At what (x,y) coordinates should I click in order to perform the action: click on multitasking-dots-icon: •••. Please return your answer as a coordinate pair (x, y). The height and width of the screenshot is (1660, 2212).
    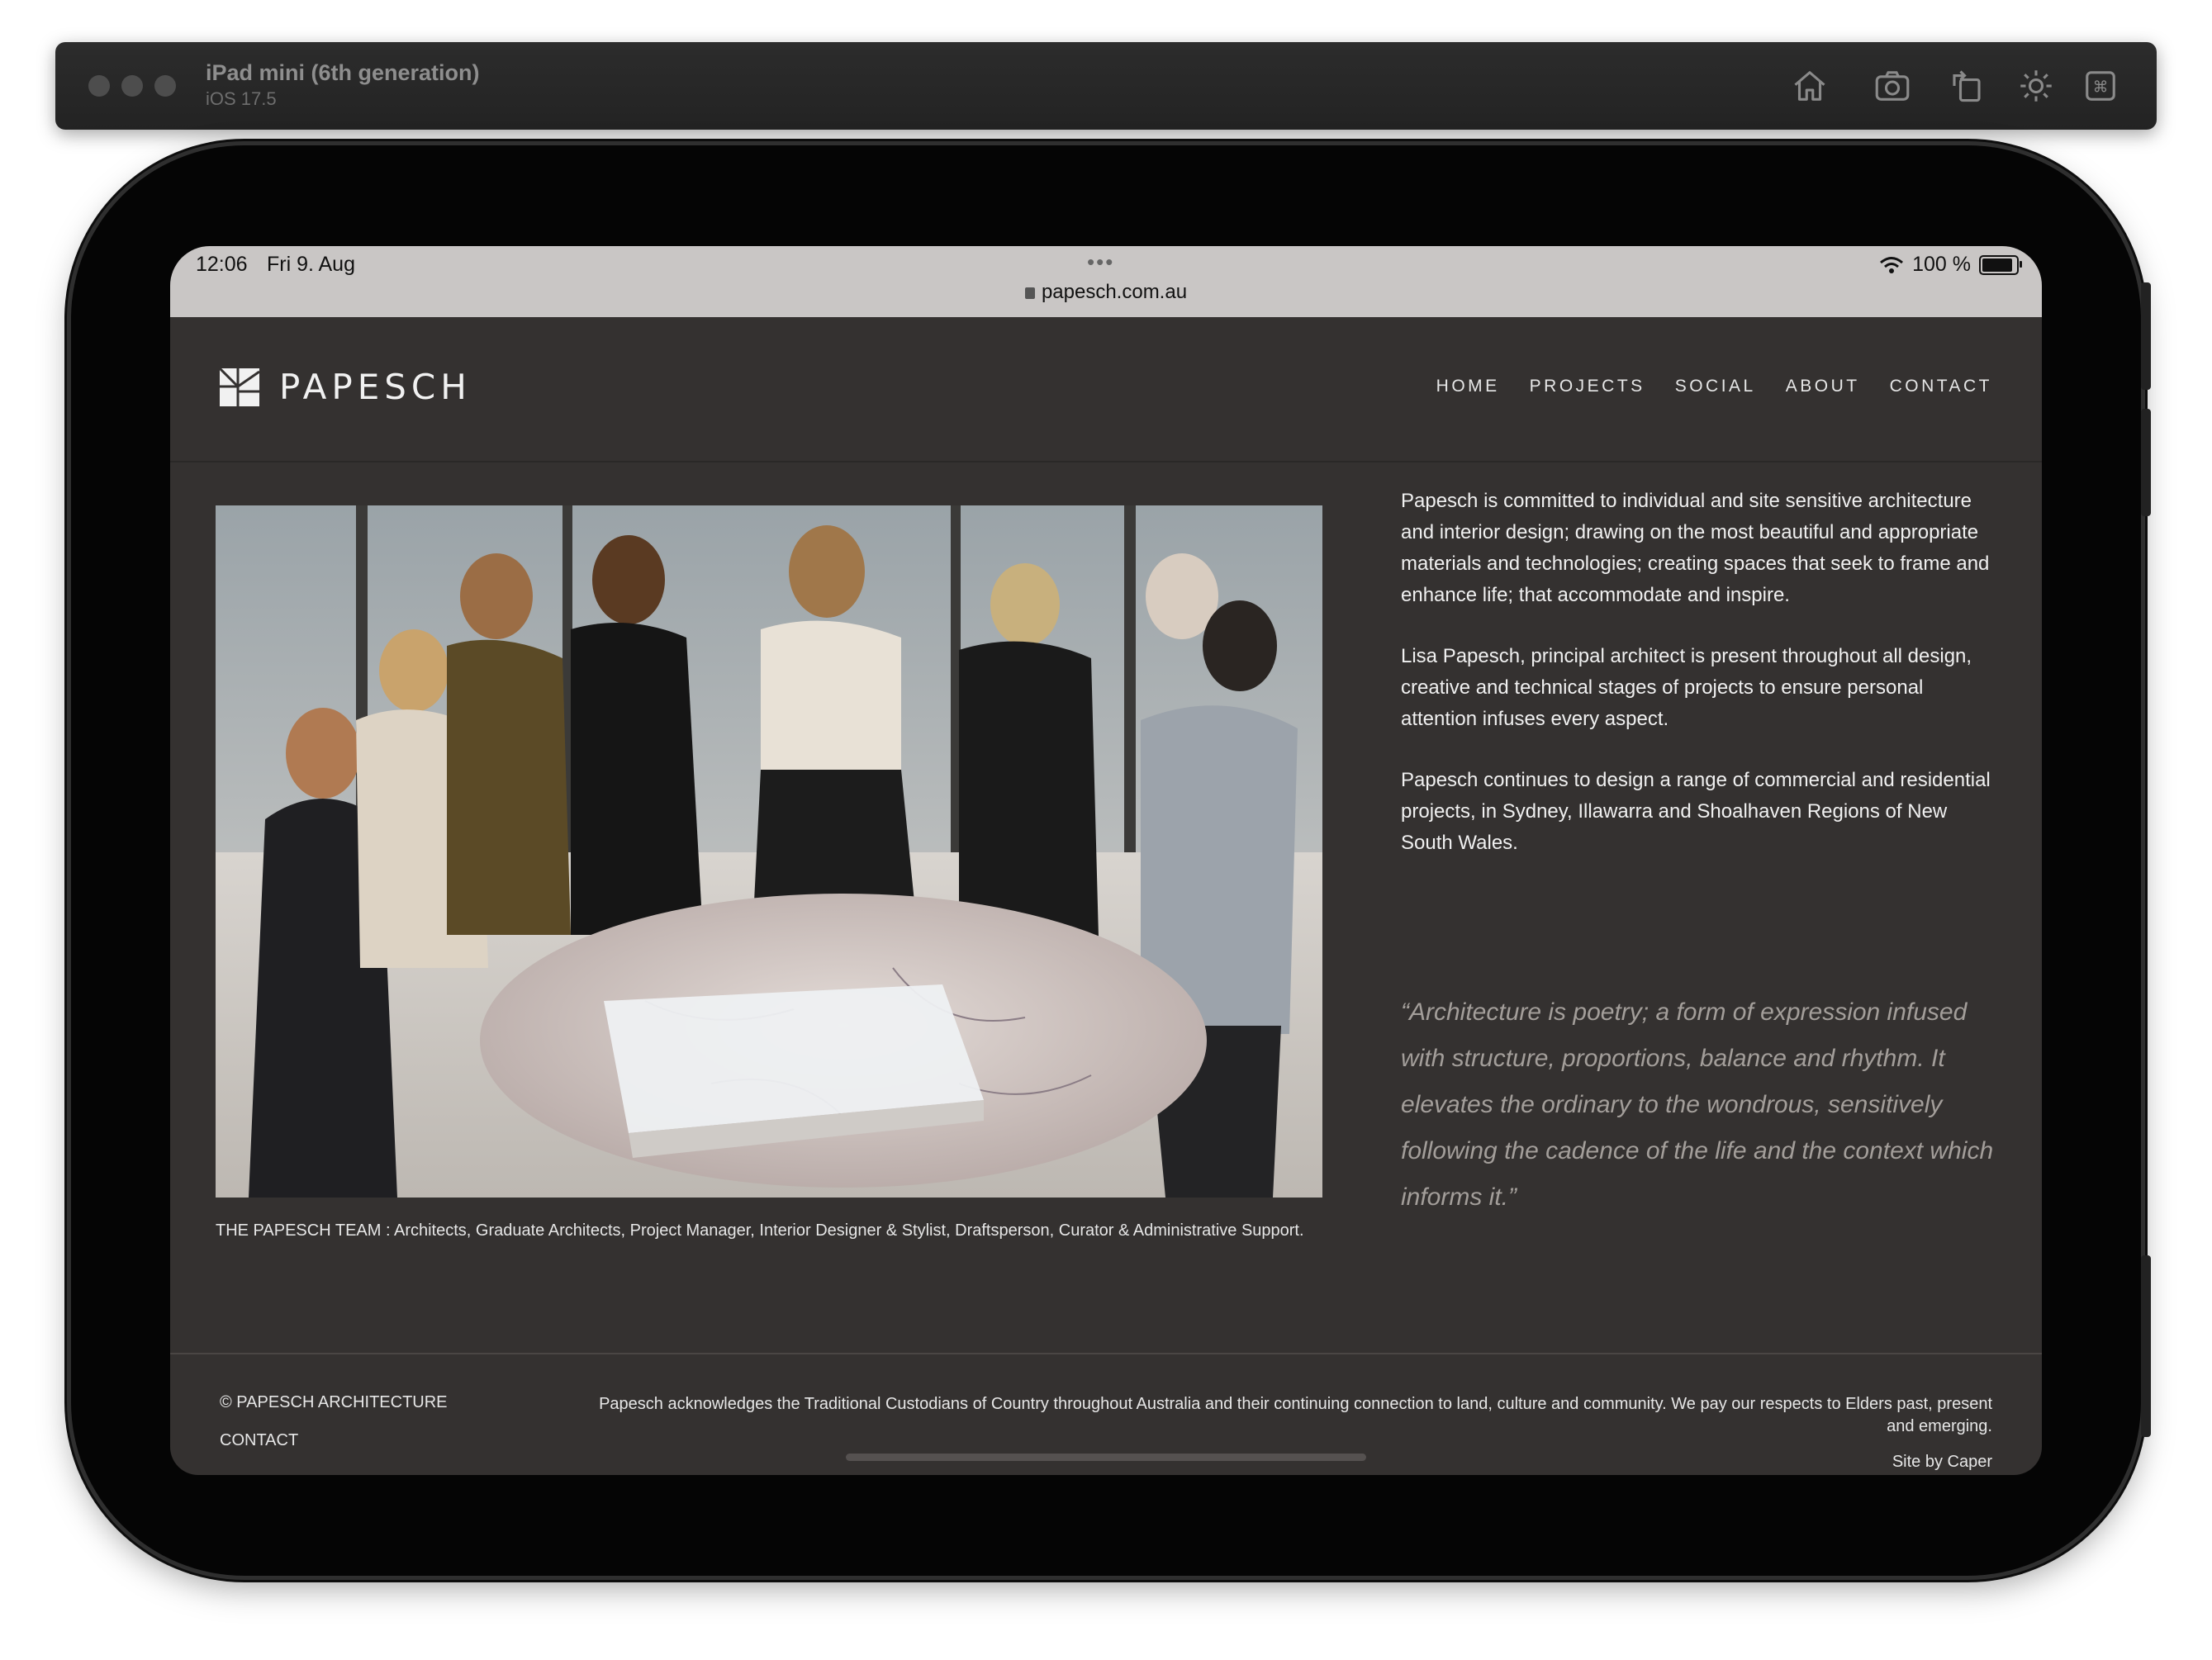
    Looking at the image, I should click on (1100, 262).